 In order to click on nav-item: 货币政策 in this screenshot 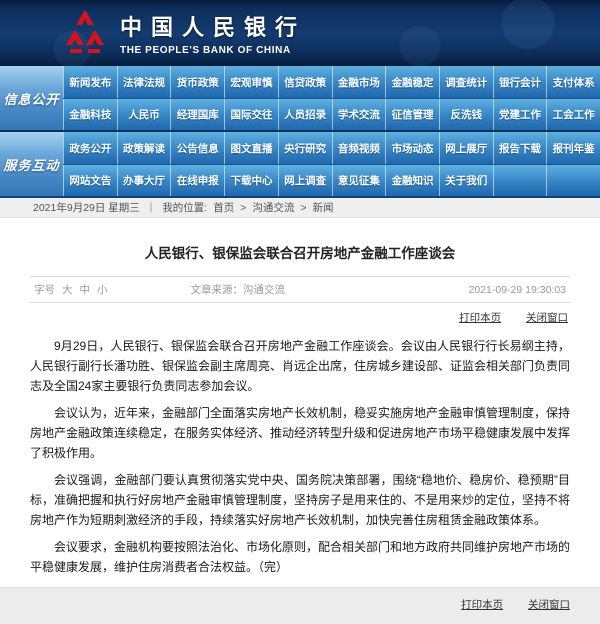, I will do `click(197, 82)`.